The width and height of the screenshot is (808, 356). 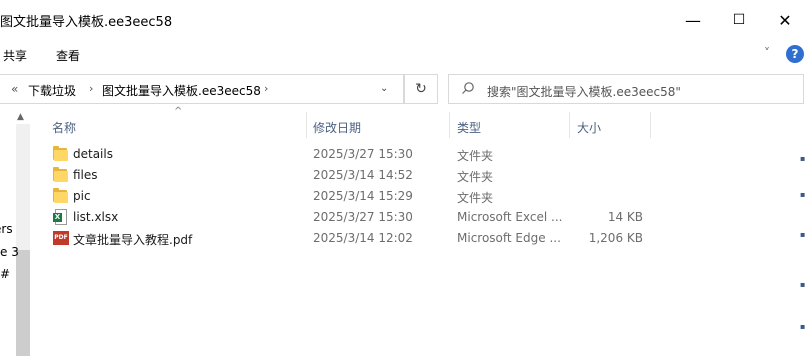 I want to click on nav-item: #, so click(x=5, y=274).